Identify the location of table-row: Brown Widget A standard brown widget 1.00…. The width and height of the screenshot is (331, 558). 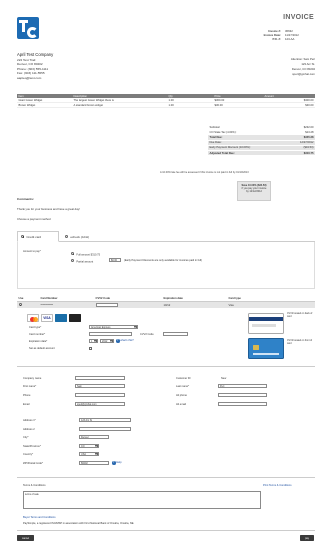
(166, 105).